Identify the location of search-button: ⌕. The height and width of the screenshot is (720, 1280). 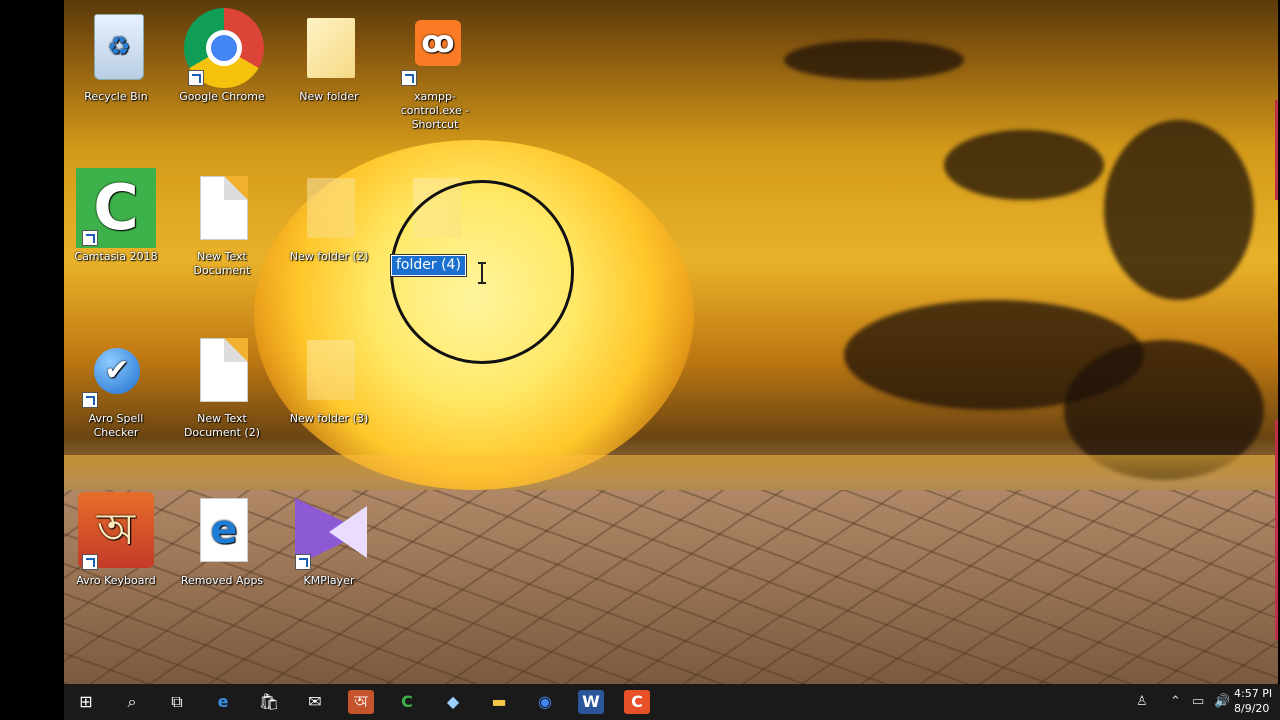
(132, 702).